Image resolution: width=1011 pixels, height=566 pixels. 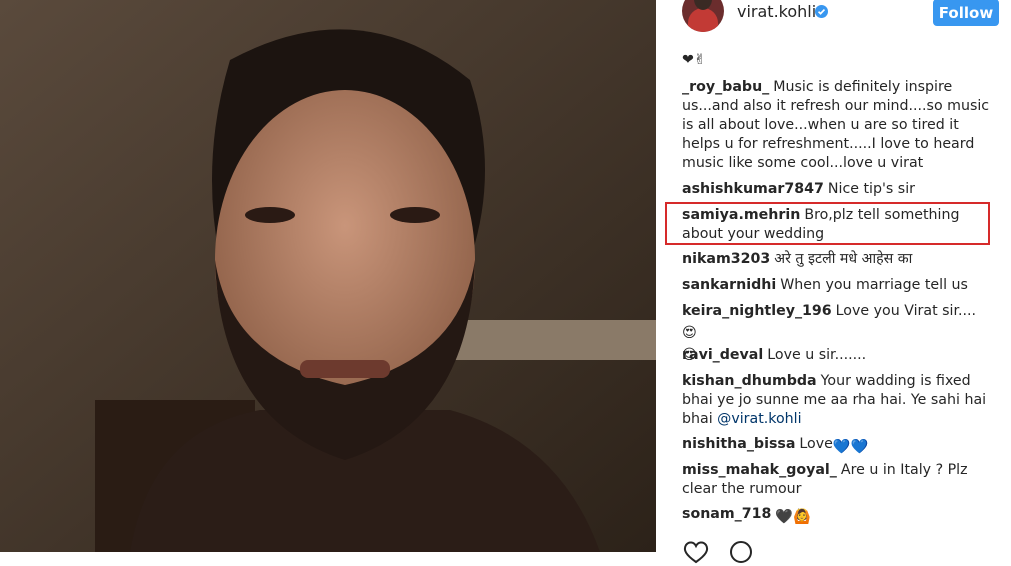 I want to click on comment-bubble-icon, so click(x=741, y=553).